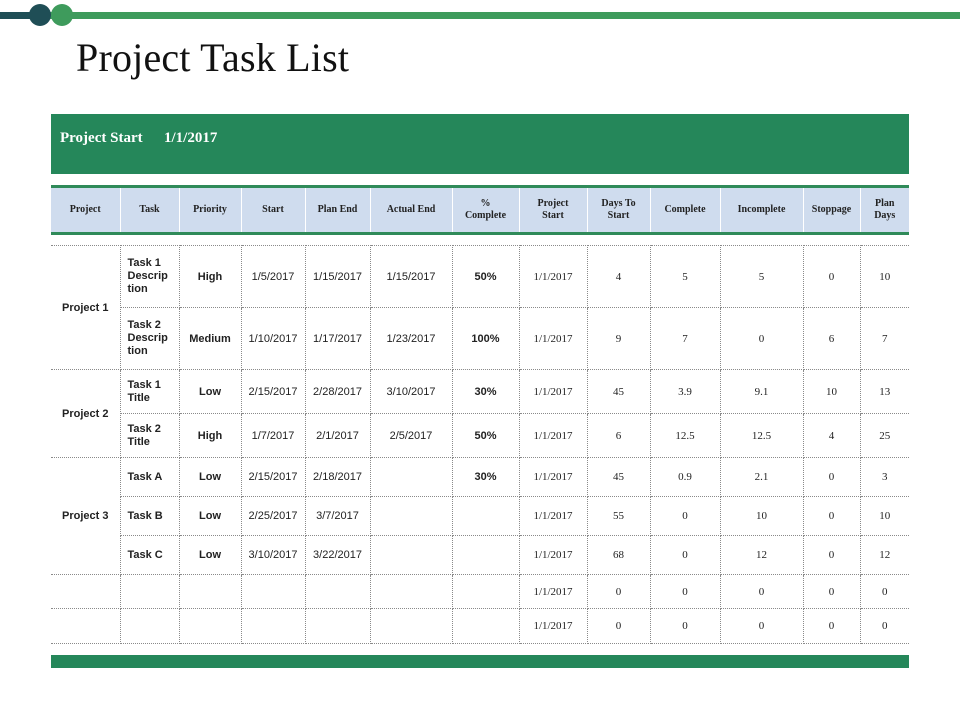 The width and height of the screenshot is (960, 720). I want to click on plan-end-cell, so click(337, 626).